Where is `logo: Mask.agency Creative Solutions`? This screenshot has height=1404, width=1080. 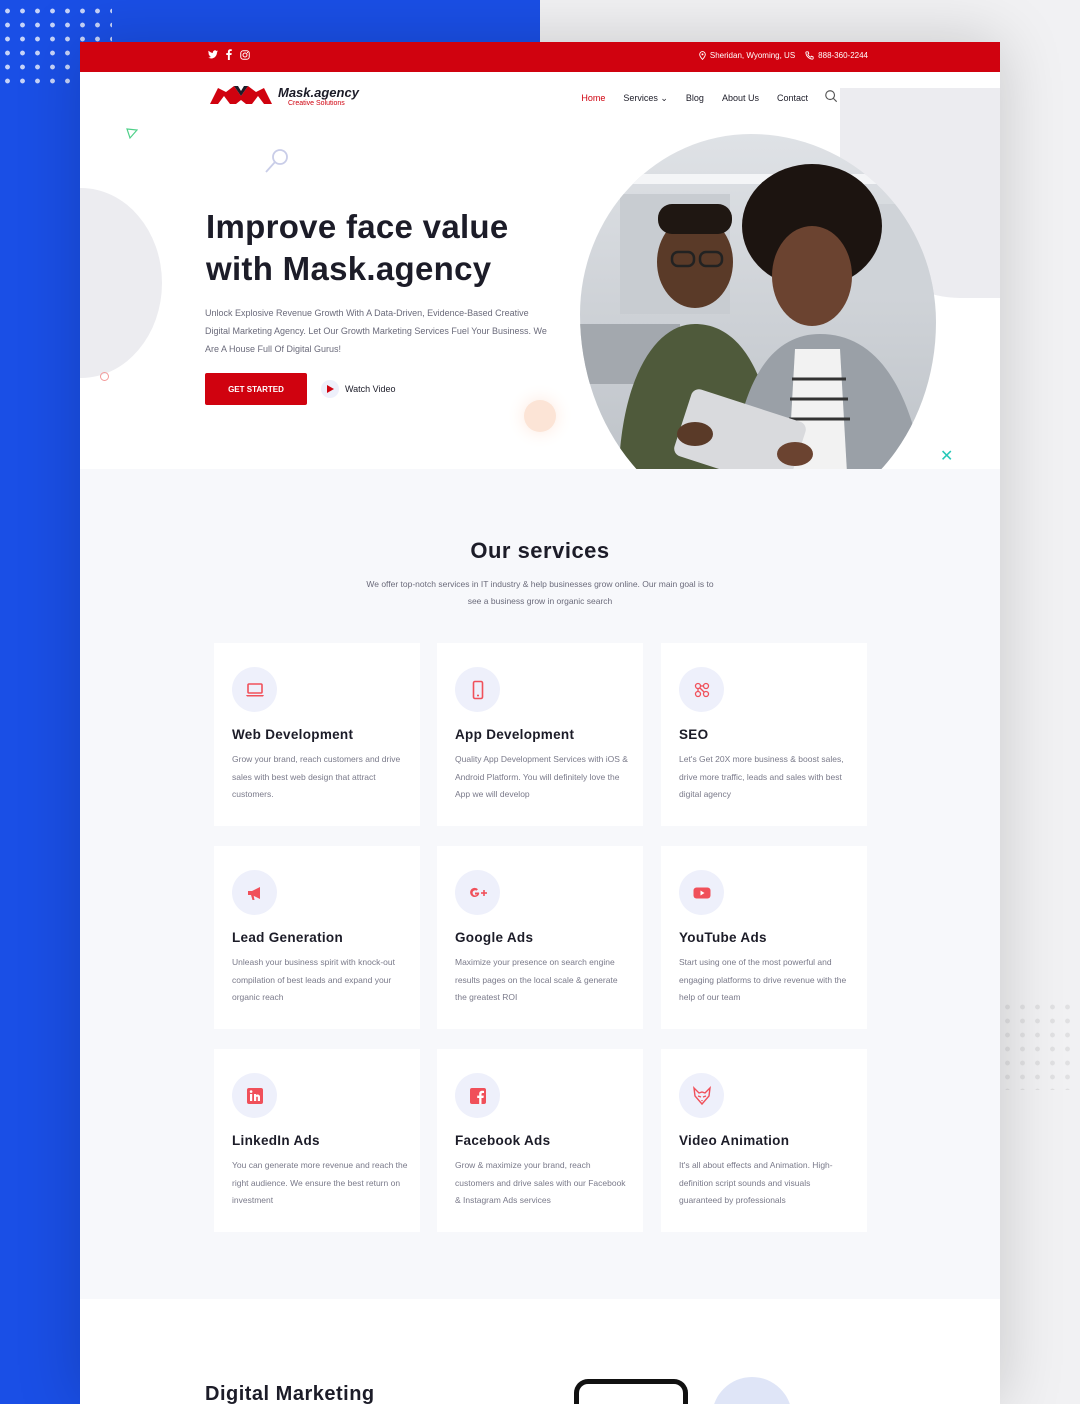 logo: Mask.agency Creative Solutions is located at coordinates (283, 96).